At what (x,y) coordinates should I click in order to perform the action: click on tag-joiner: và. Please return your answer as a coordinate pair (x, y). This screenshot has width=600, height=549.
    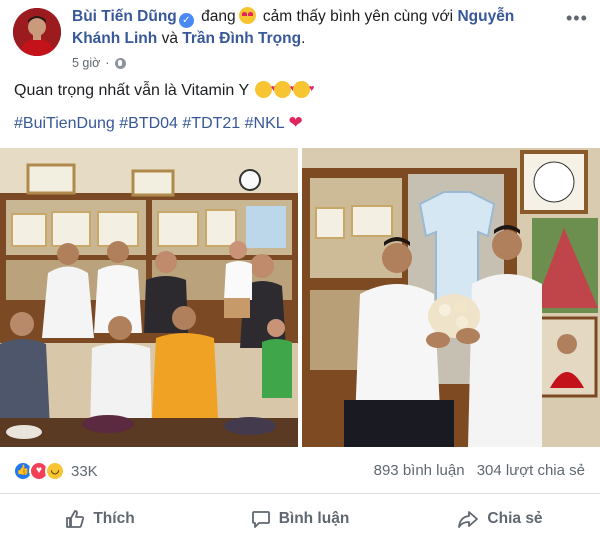
    Looking at the image, I should click on (169, 38).